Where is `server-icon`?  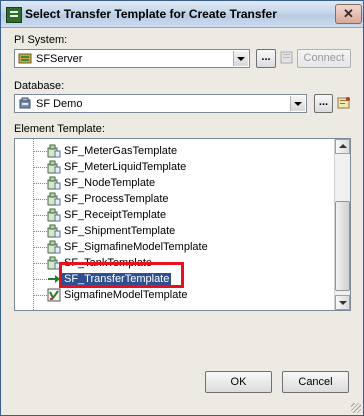 server-icon is located at coordinates (25, 58).